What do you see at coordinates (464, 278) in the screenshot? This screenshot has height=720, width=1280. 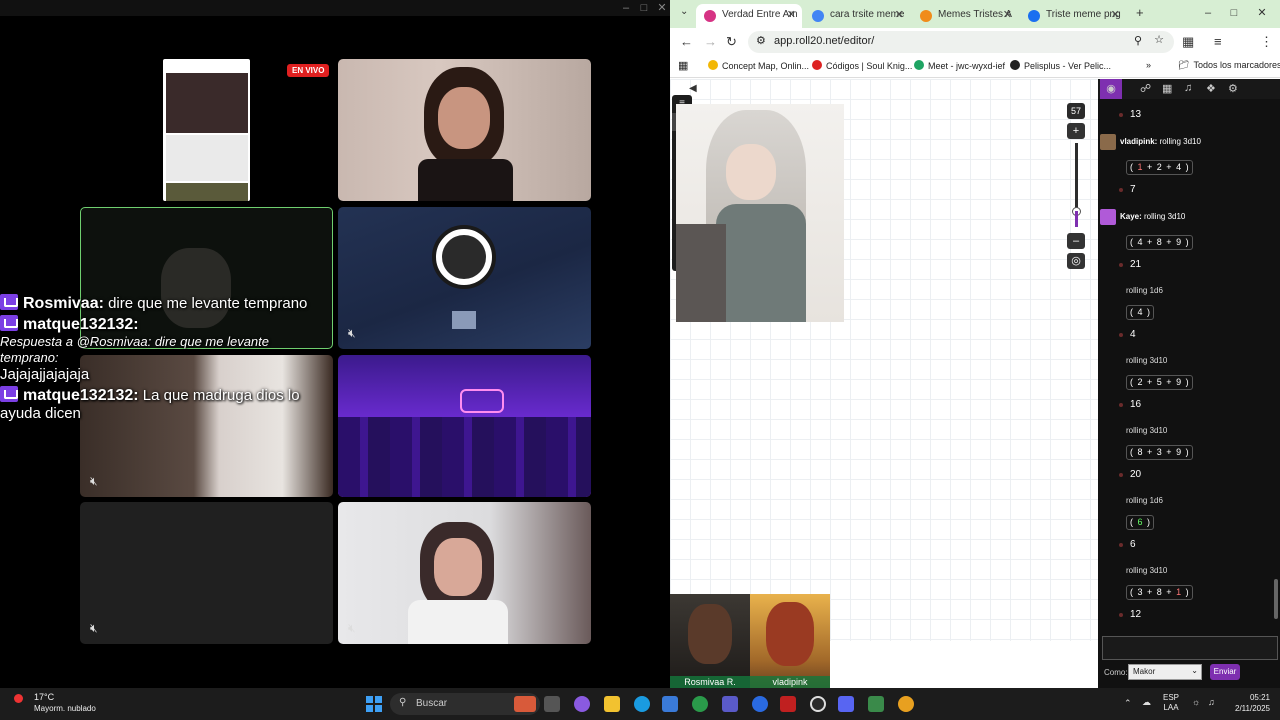 I see `obs-tile: 🔇︎` at bounding box center [464, 278].